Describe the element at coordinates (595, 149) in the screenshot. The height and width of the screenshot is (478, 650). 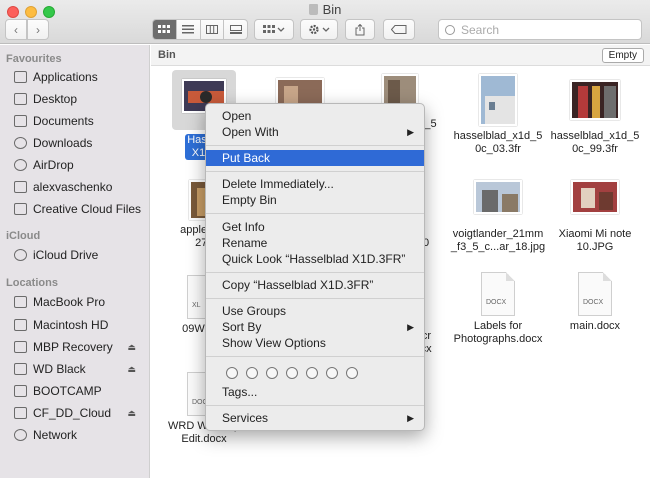
I see `file-name-line2: 0c_99.3fr` at that location.